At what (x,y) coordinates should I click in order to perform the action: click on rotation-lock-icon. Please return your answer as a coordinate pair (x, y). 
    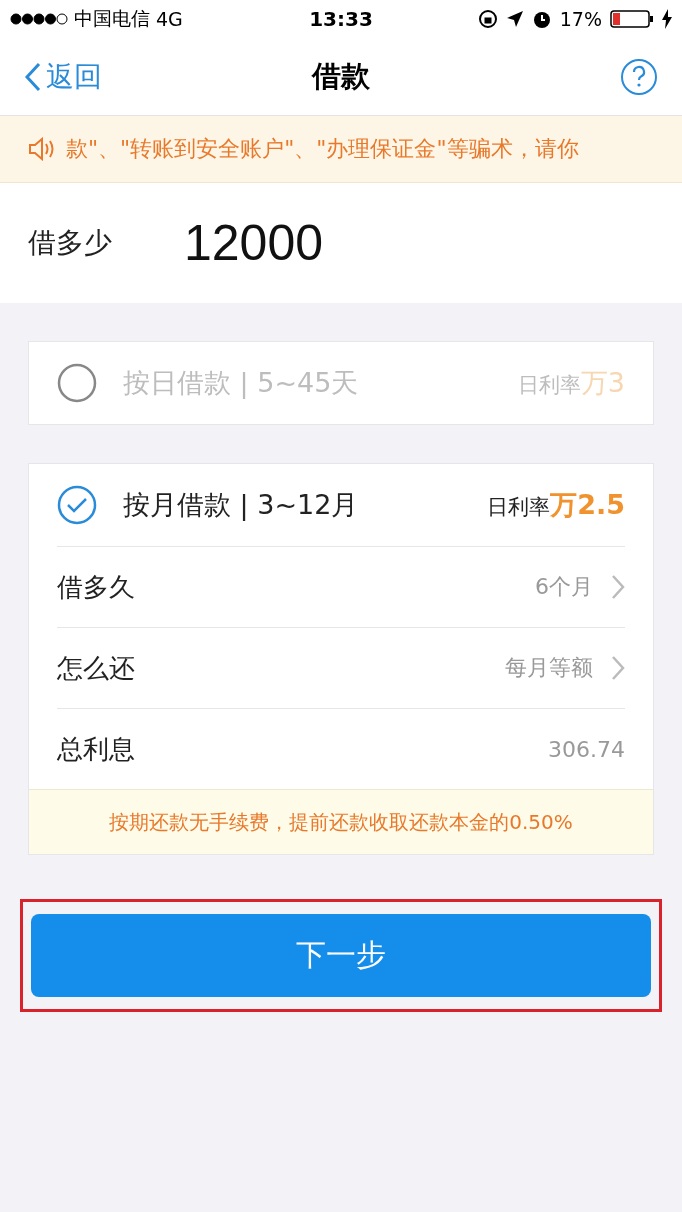
    Looking at the image, I should click on (487, 19).